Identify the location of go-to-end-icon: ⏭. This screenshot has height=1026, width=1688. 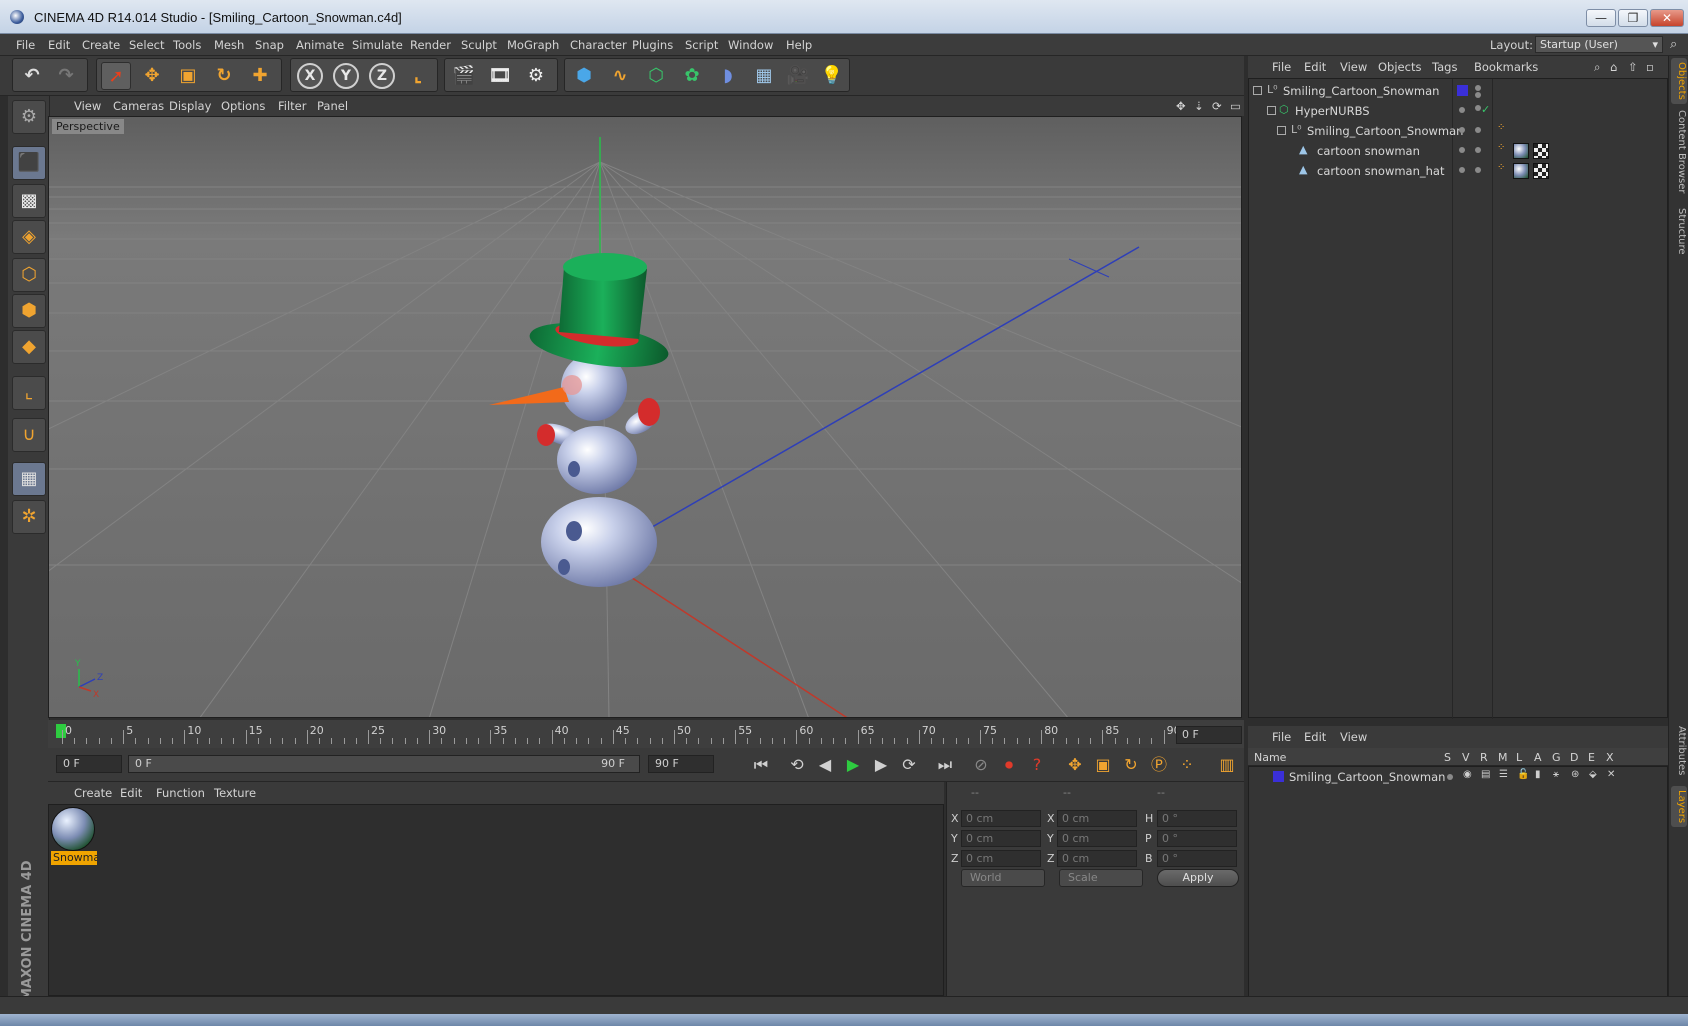
(945, 765).